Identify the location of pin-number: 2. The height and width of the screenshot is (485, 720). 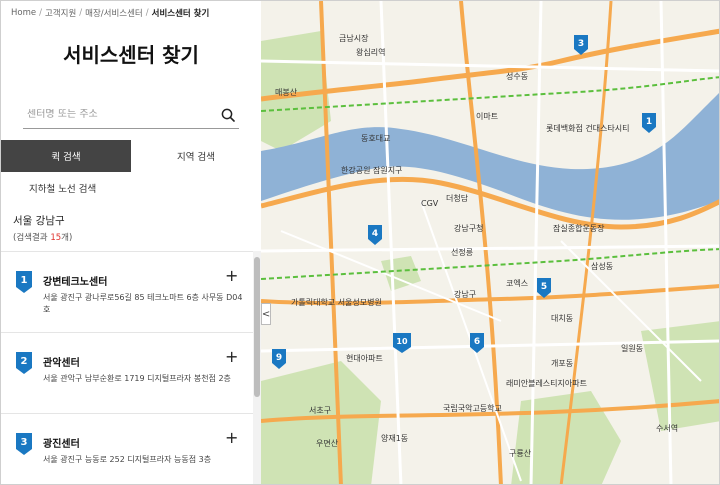
(24, 361).